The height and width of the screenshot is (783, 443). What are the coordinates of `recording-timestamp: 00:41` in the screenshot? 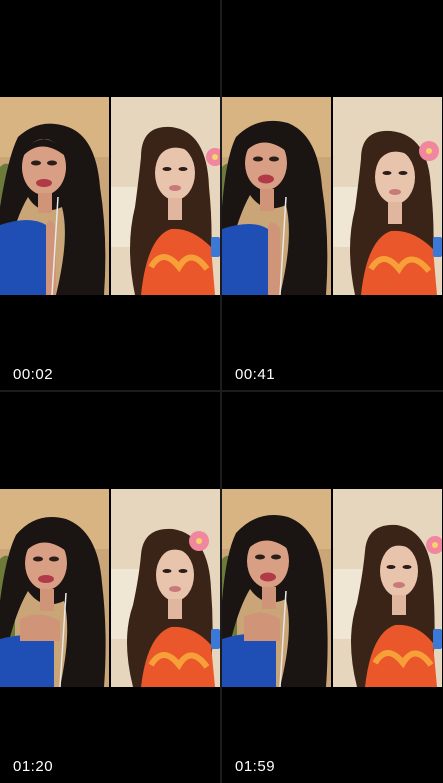 It's located at (255, 374).